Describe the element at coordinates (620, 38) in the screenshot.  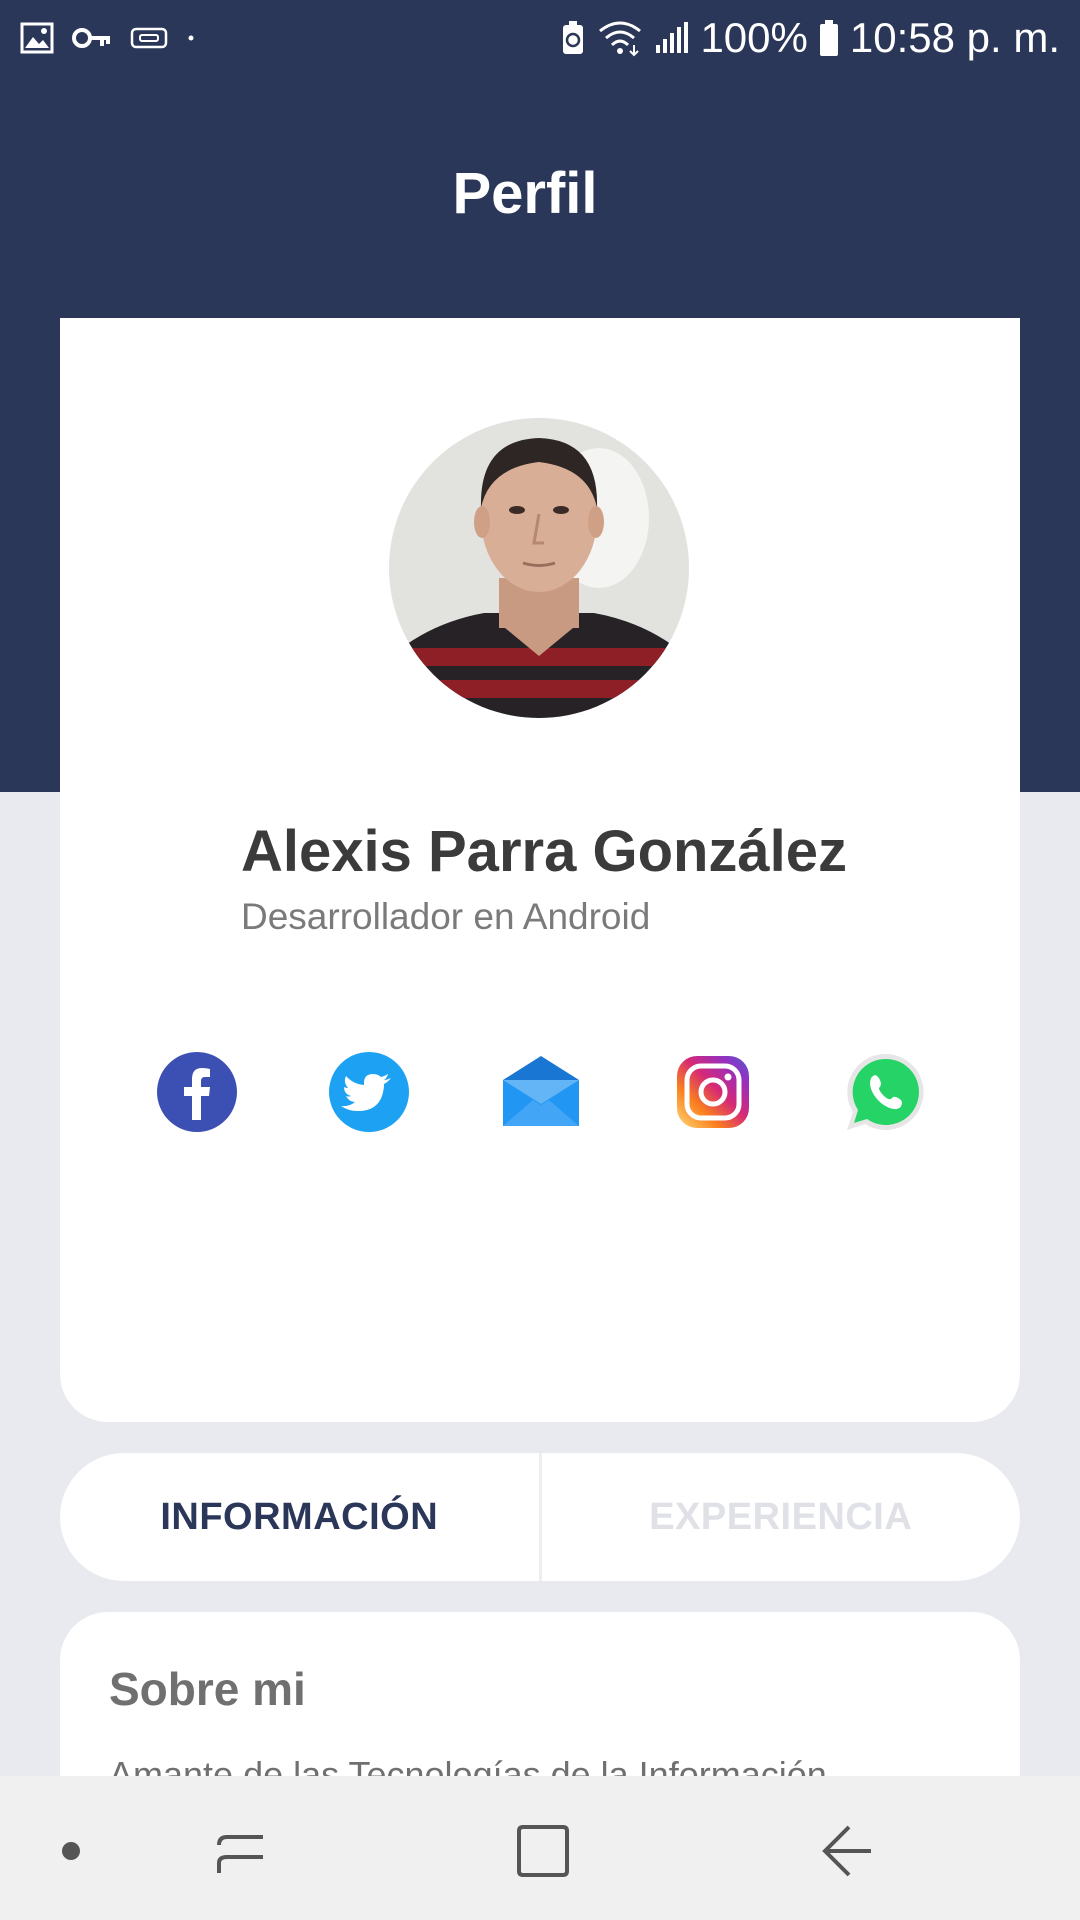
I see `wifi-icon` at that location.